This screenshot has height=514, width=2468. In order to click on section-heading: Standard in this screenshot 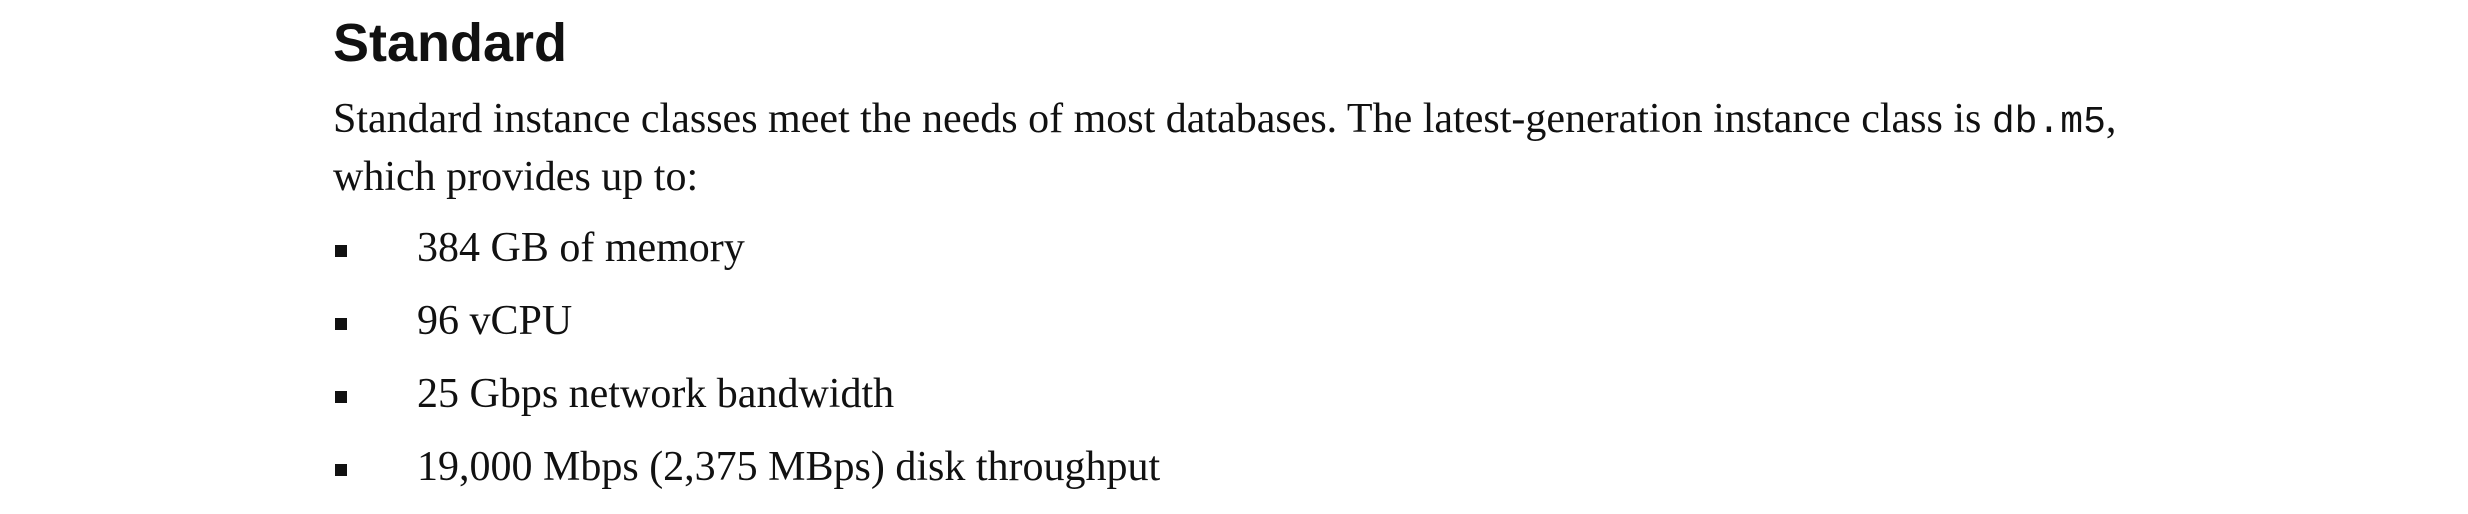, I will do `click(450, 43)`.